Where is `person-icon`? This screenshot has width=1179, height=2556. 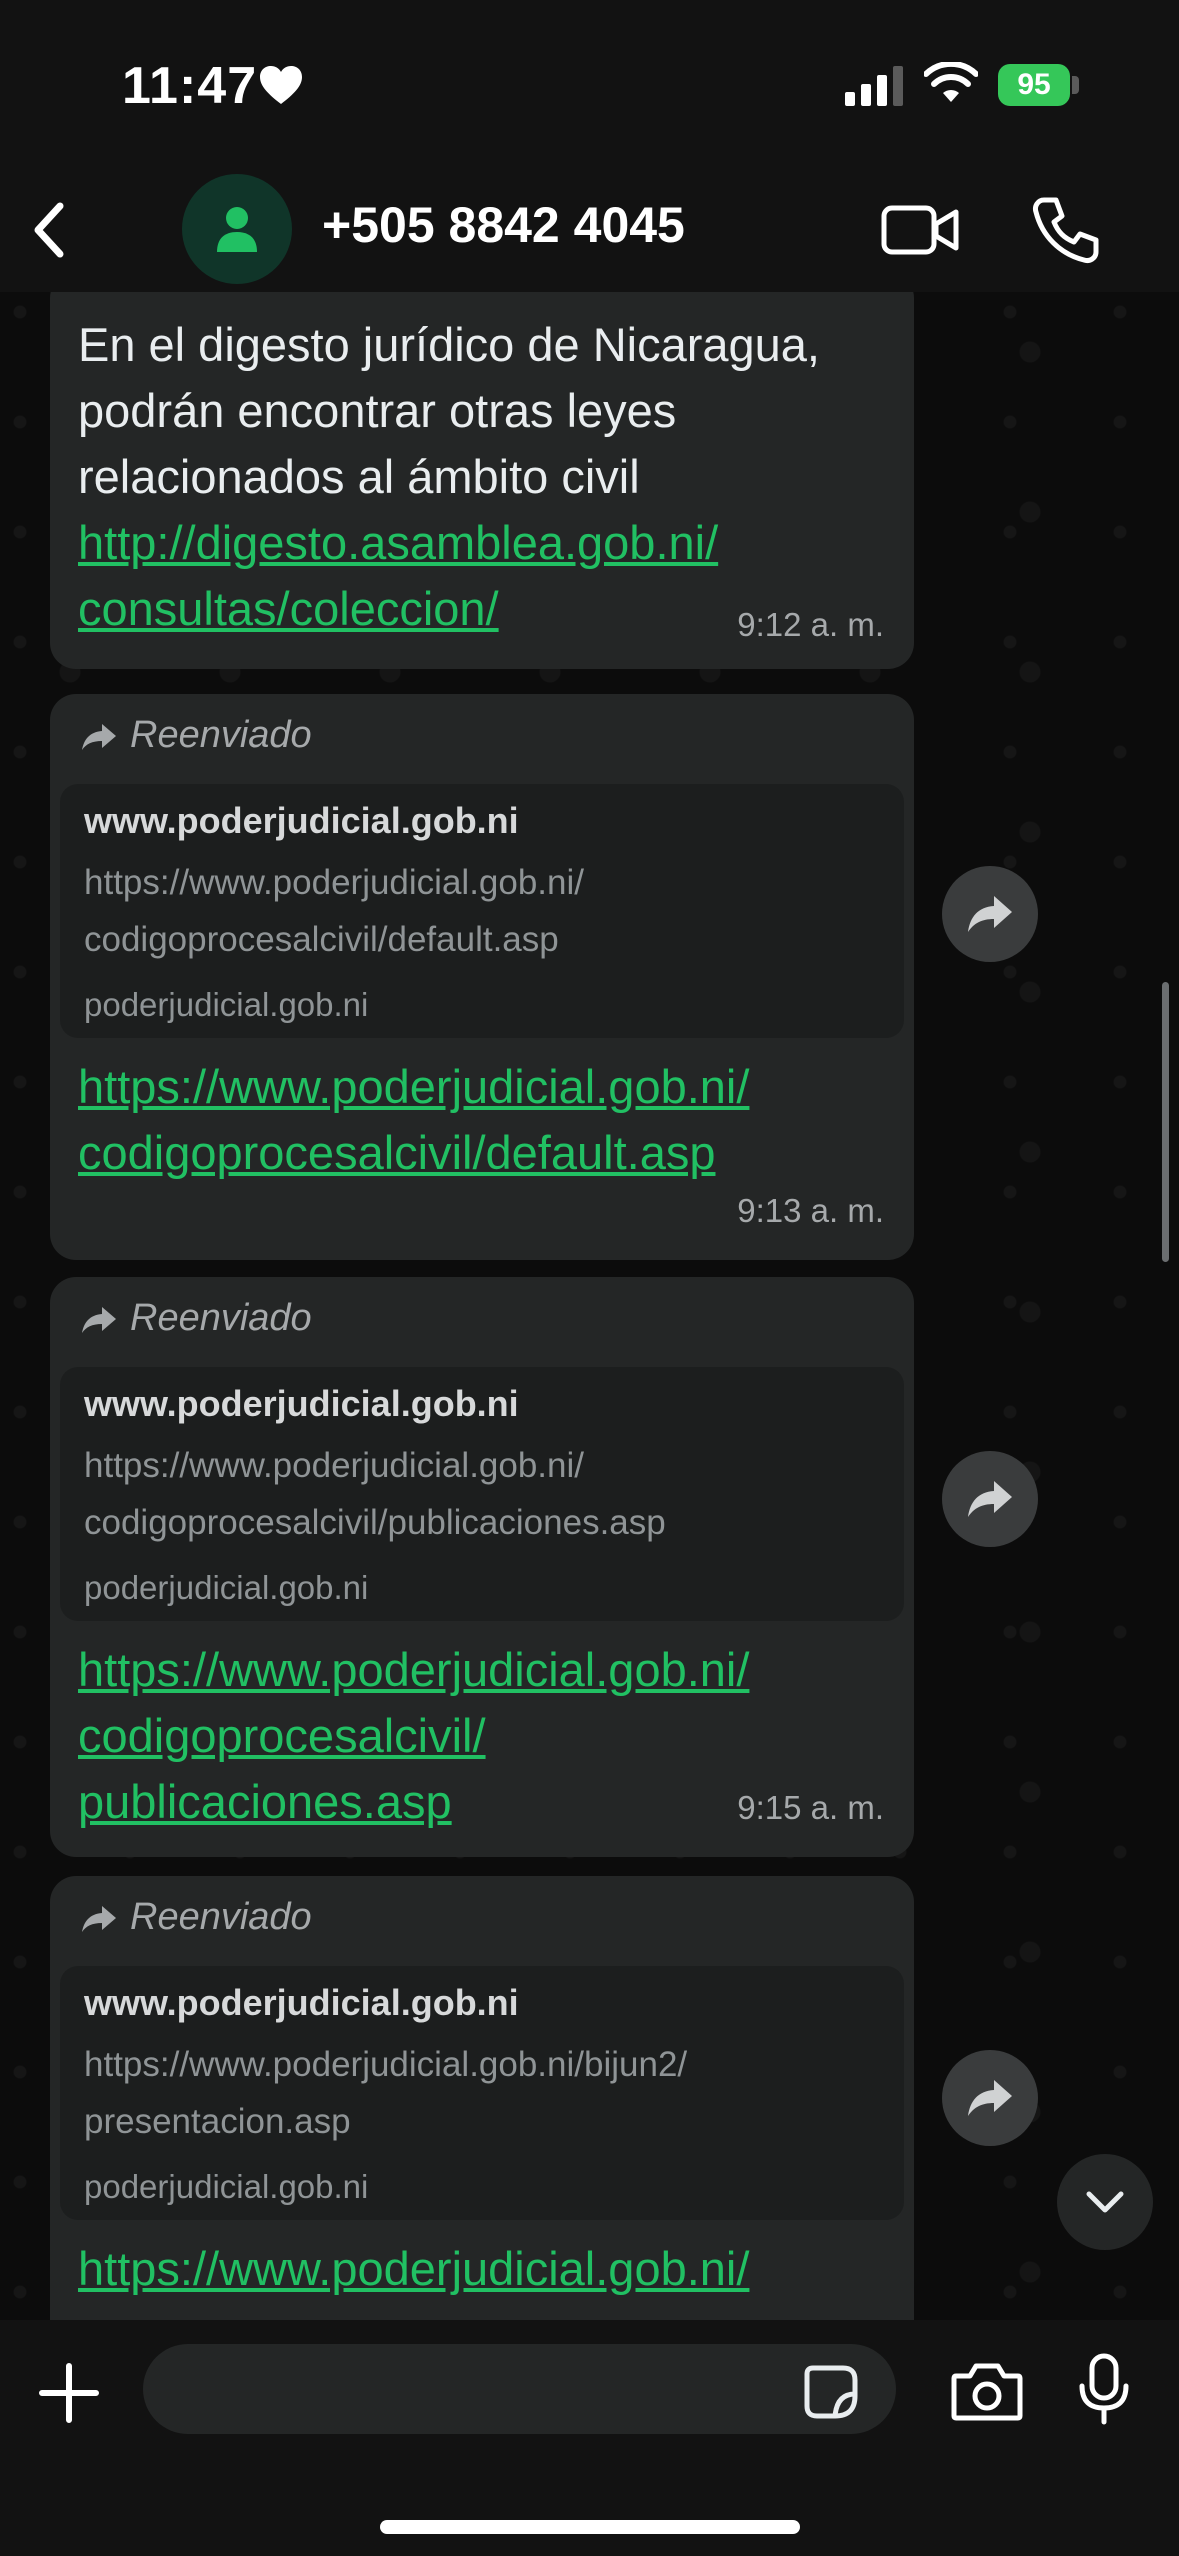 person-icon is located at coordinates (237, 229).